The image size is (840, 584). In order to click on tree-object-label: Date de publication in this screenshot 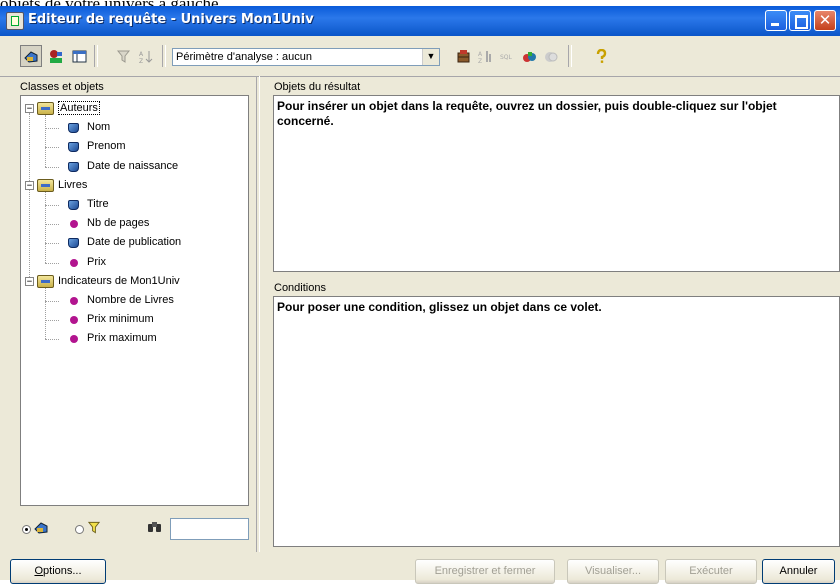, I will do `click(134, 242)`.